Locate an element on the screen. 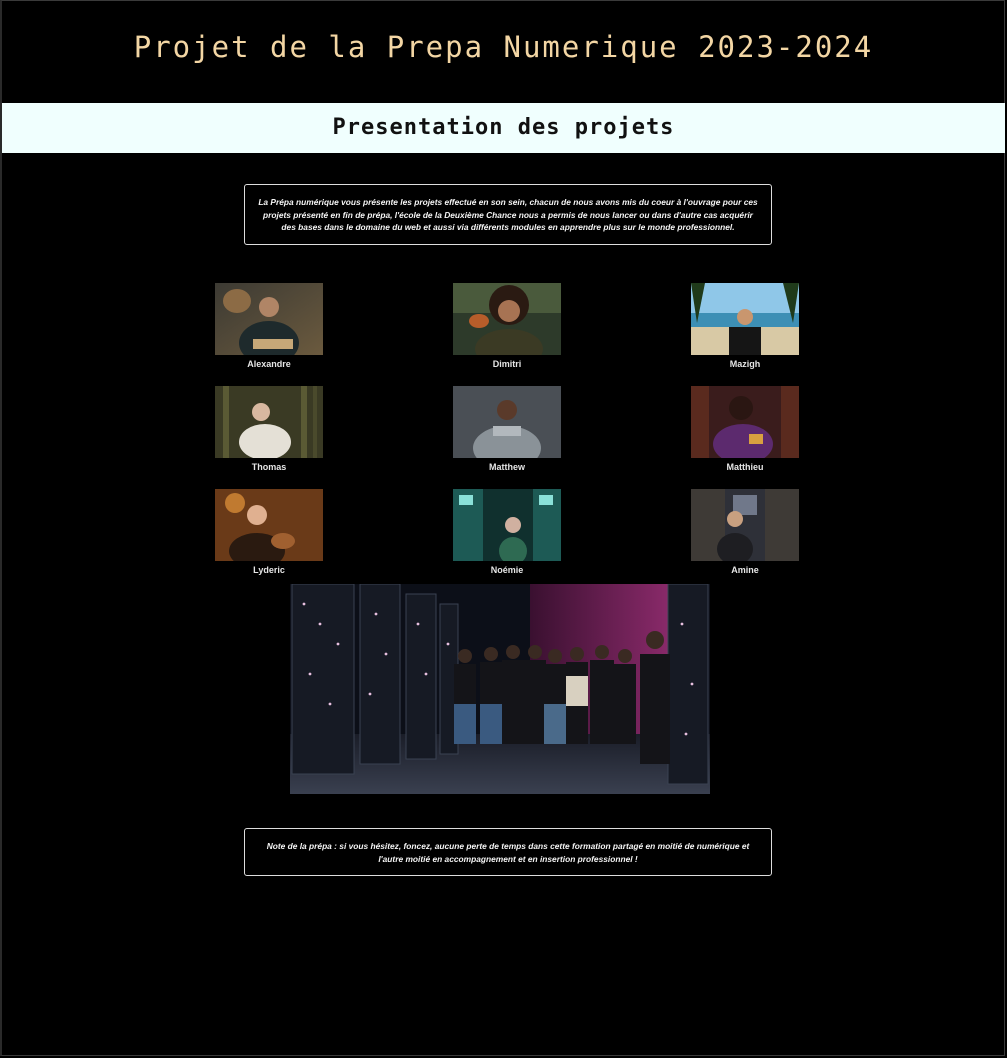  member-photo-matthieu is located at coordinates (745, 422).